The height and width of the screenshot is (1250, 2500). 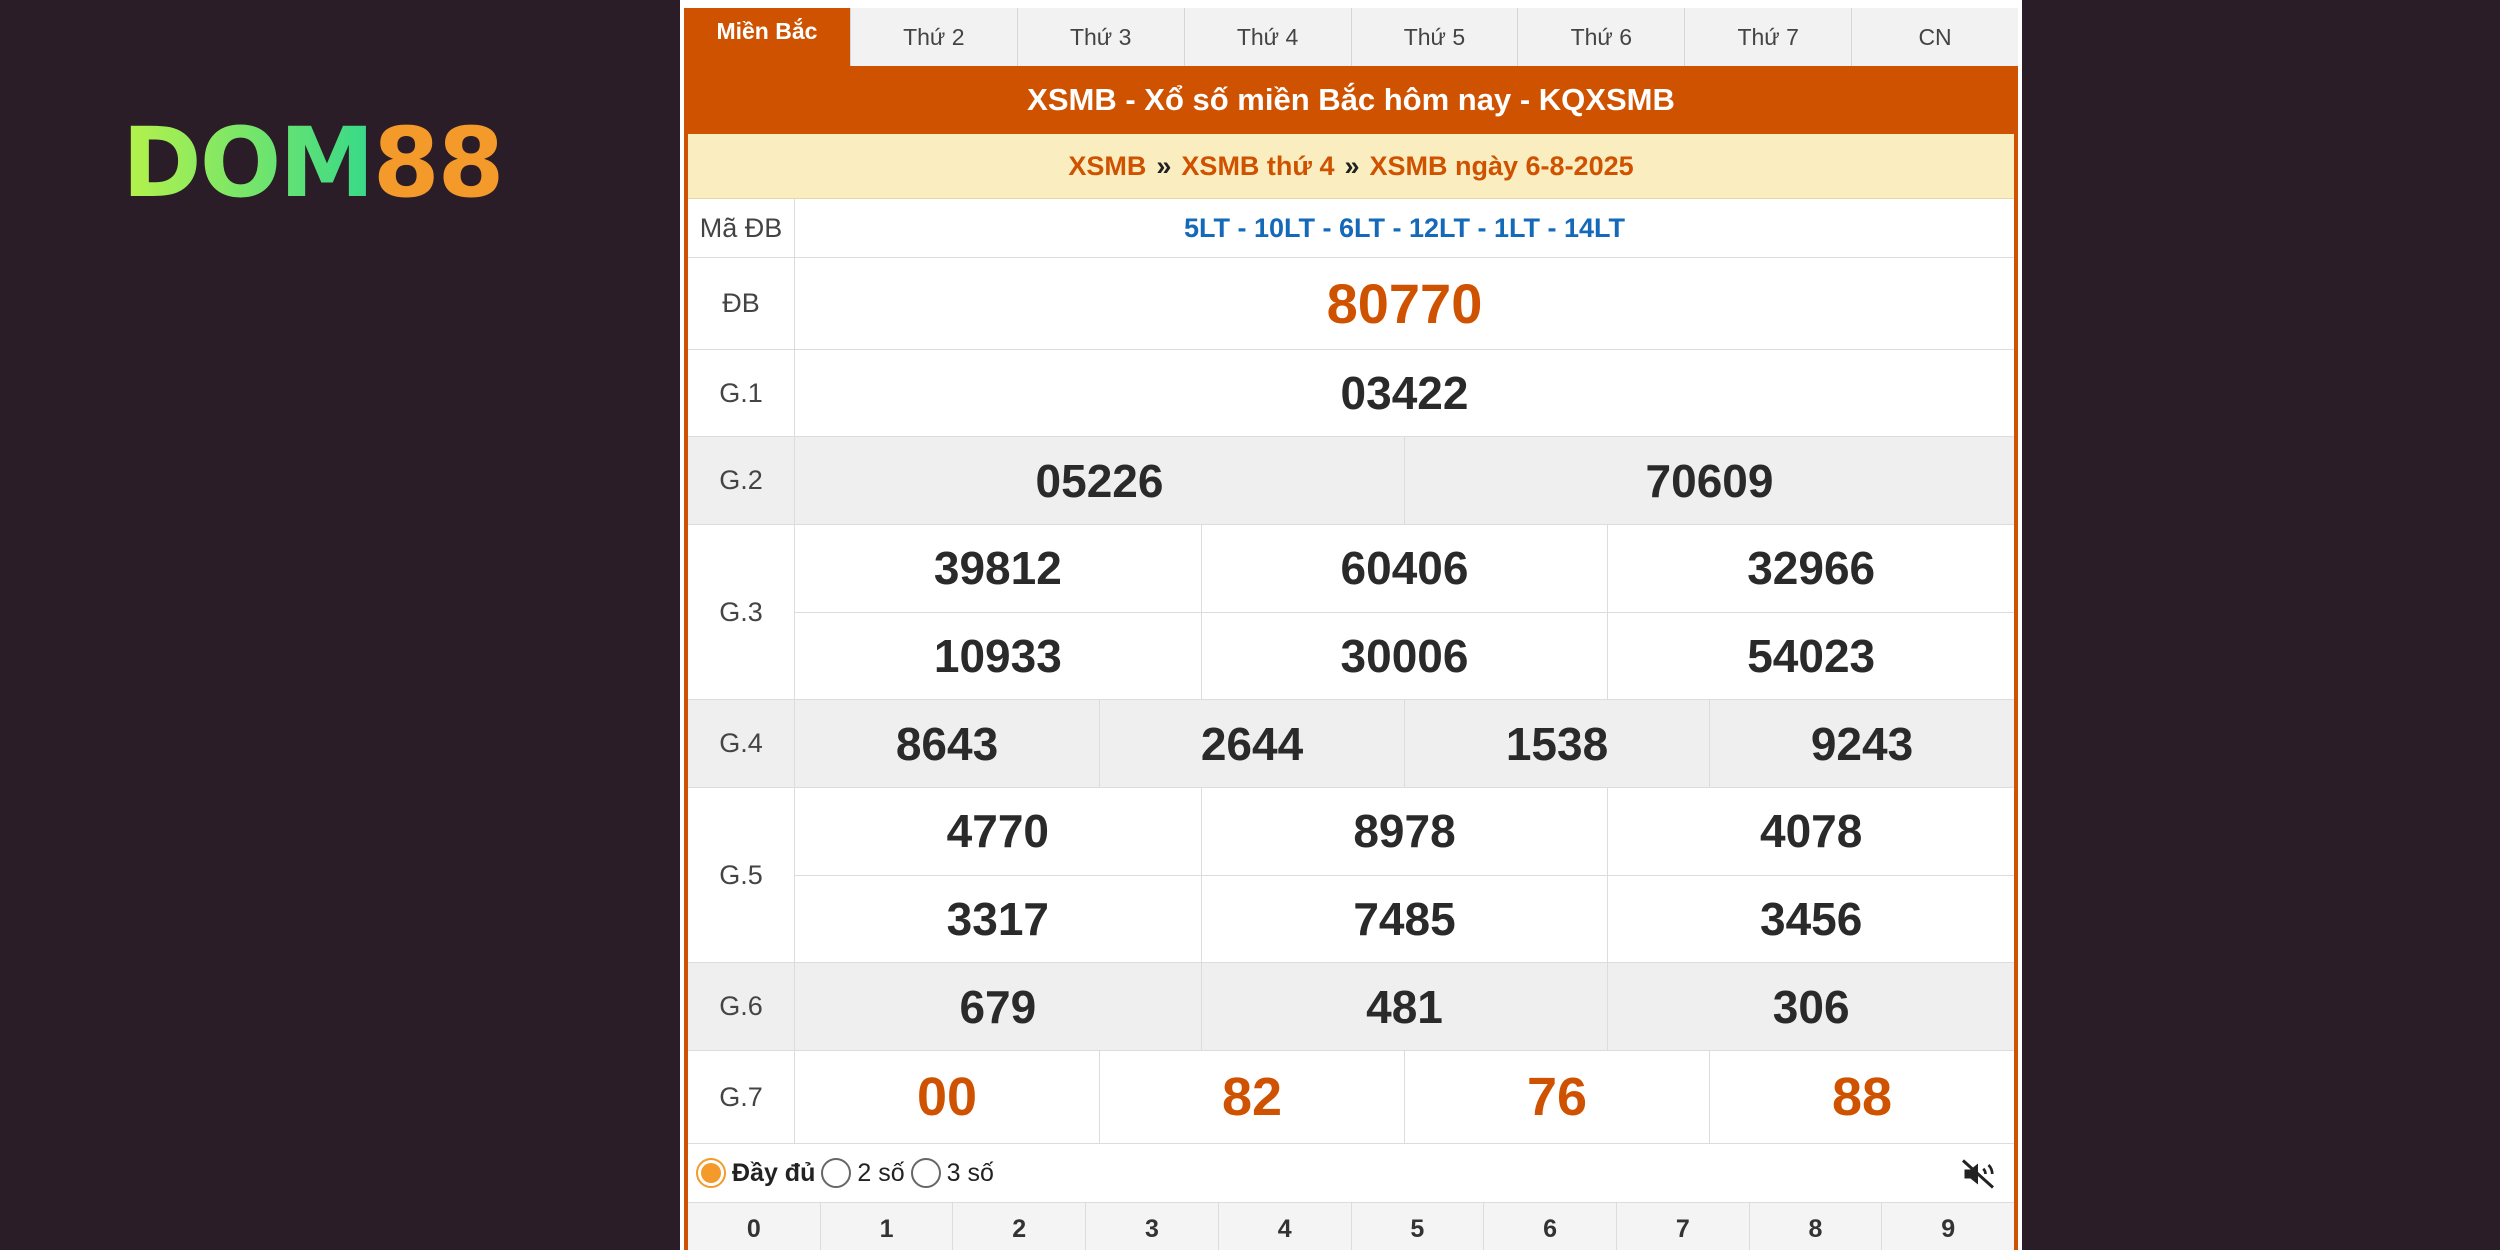 What do you see at coordinates (1816, 1226) in the screenshot?
I see `digit-8: 8` at bounding box center [1816, 1226].